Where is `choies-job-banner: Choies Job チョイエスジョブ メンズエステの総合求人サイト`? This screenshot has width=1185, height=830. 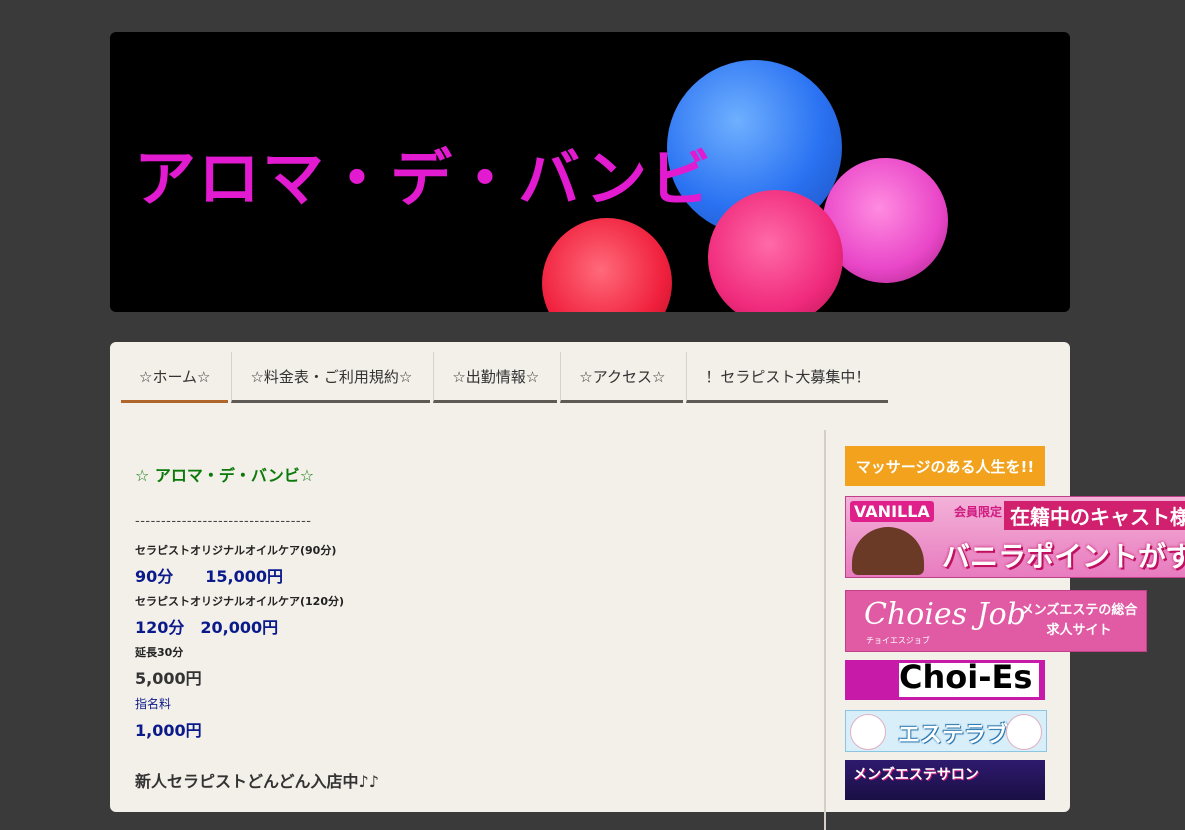 choies-job-banner: Choies Job チョイエスジョブ メンズエステの総合求人サイト is located at coordinates (996, 621).